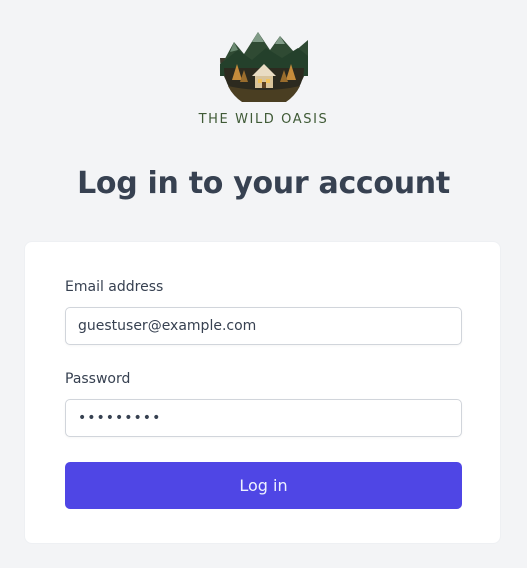  What do you see at coordinates (263, 326) in the screenshot?
I see `email-field` at bounding box center [263, 326].